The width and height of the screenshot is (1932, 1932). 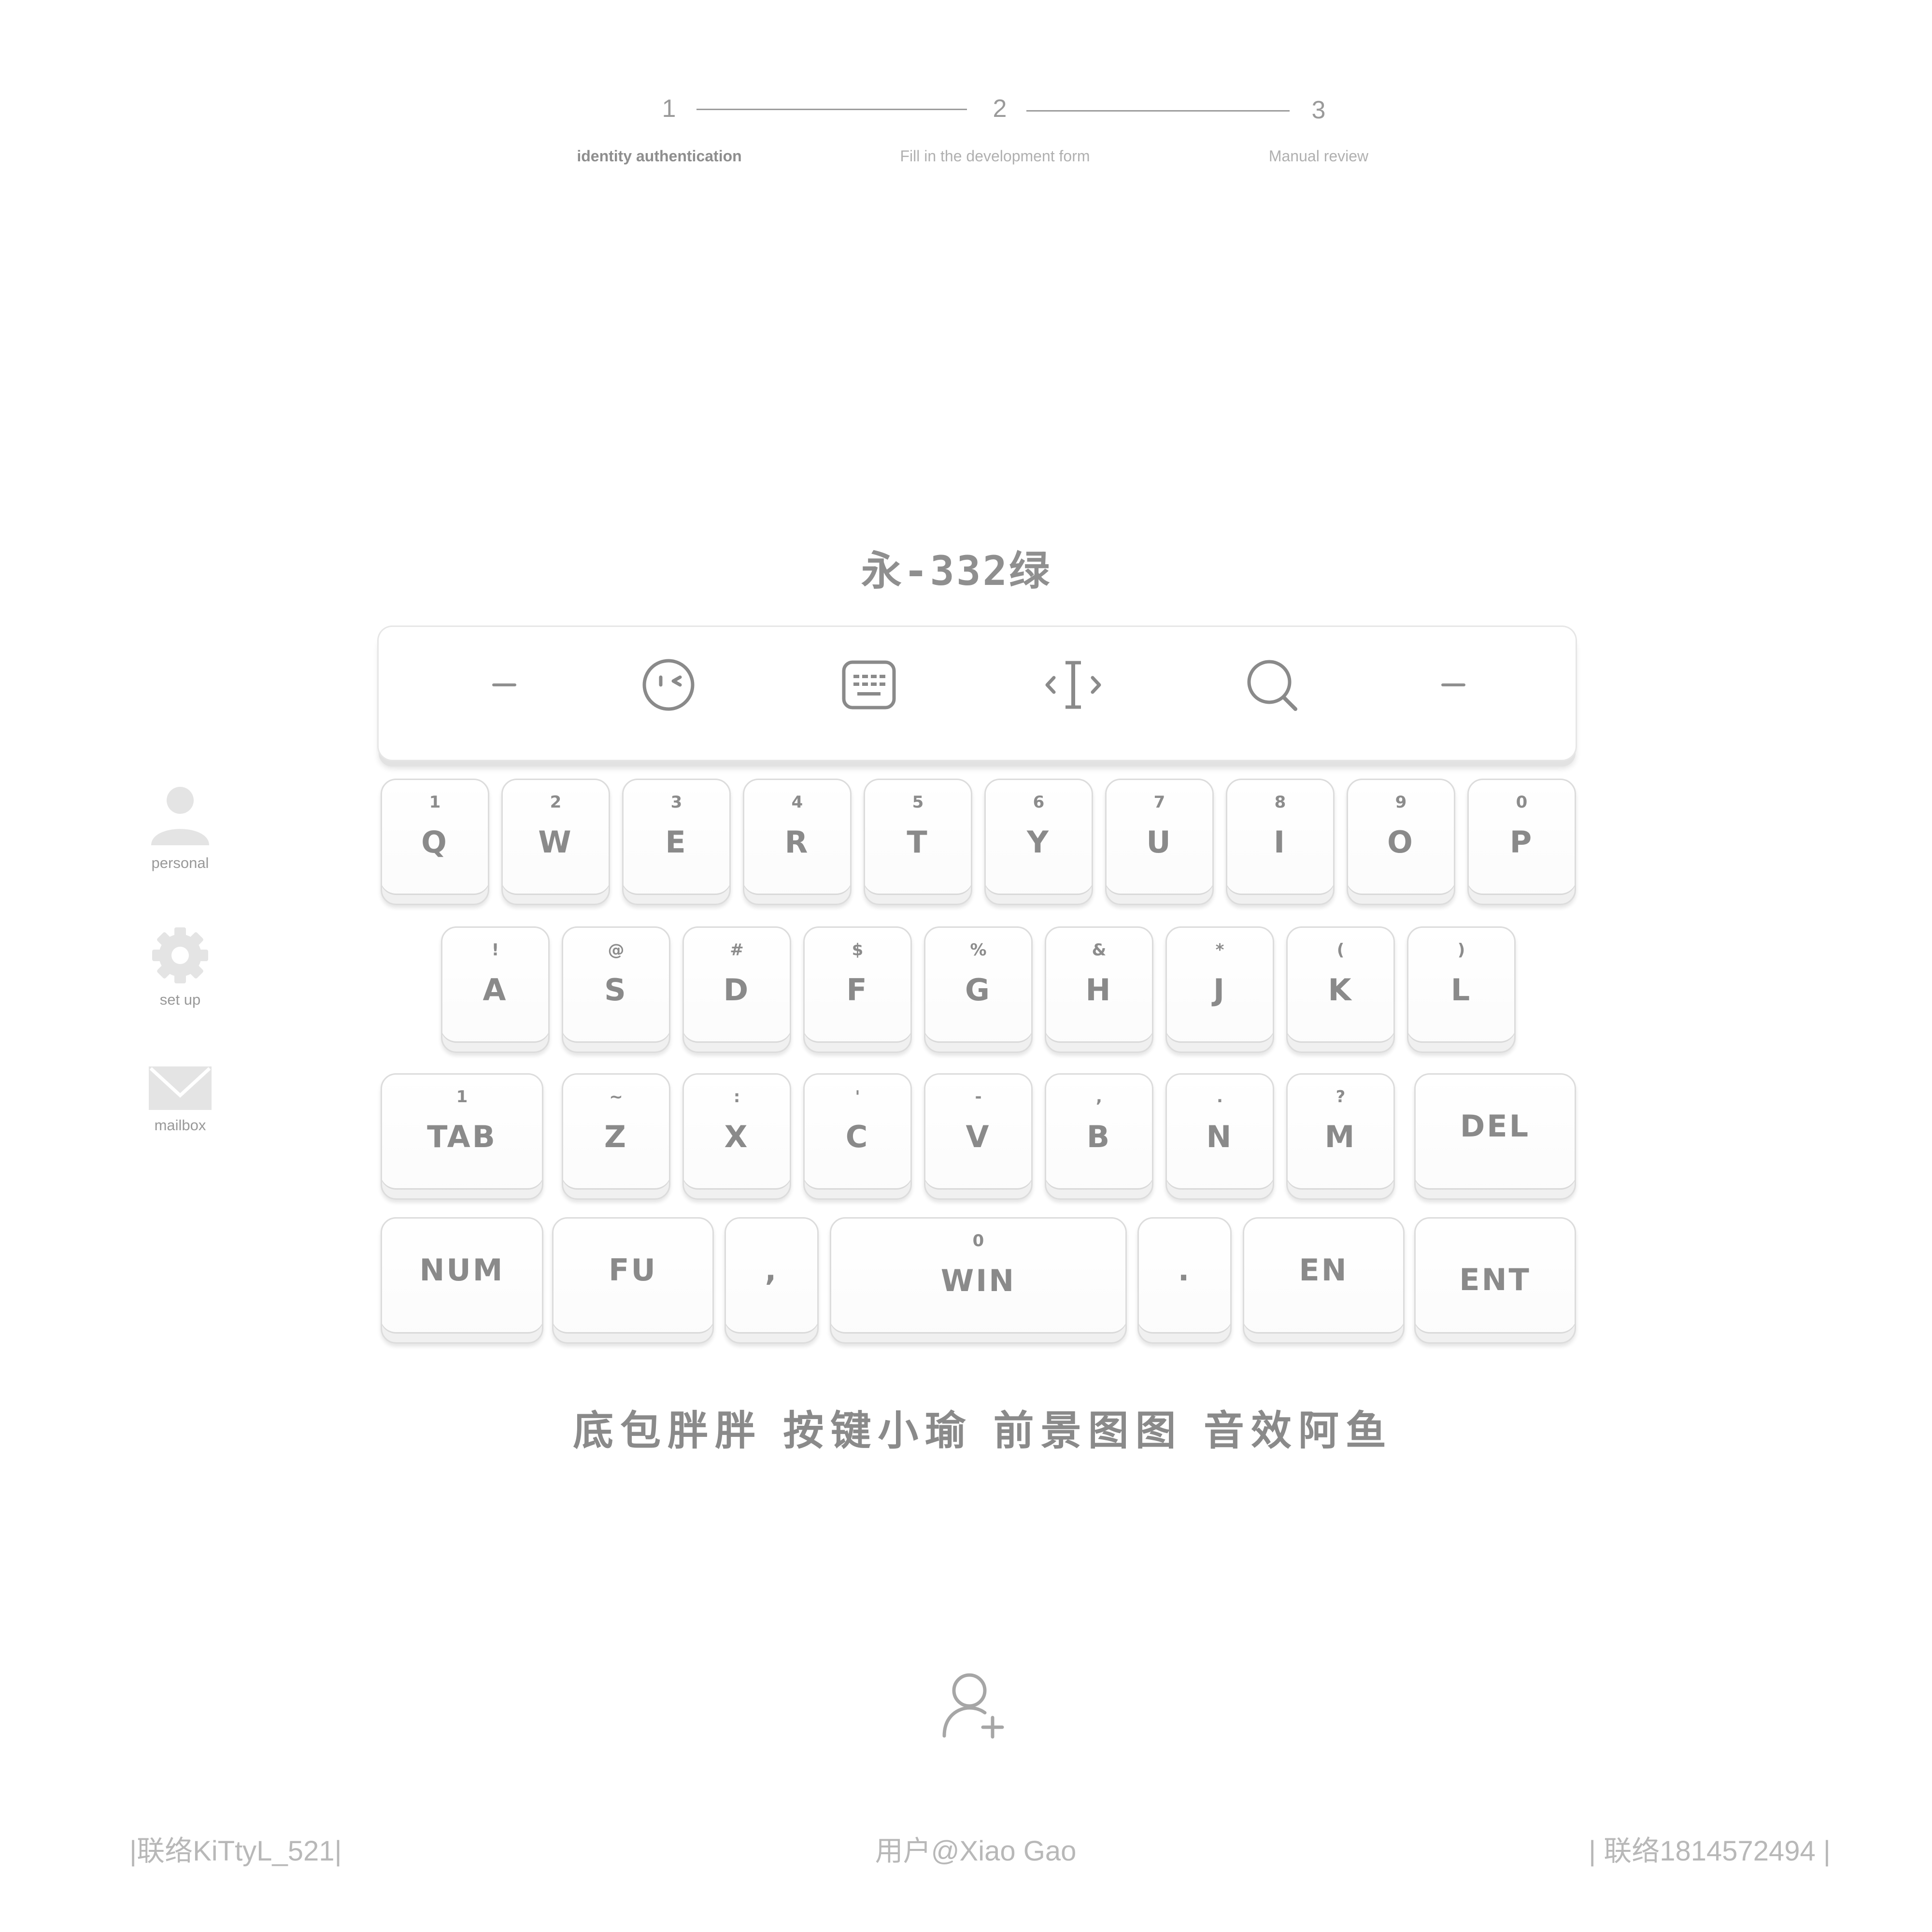 I want to click on key-label: U, so click(x=1159, y=842).